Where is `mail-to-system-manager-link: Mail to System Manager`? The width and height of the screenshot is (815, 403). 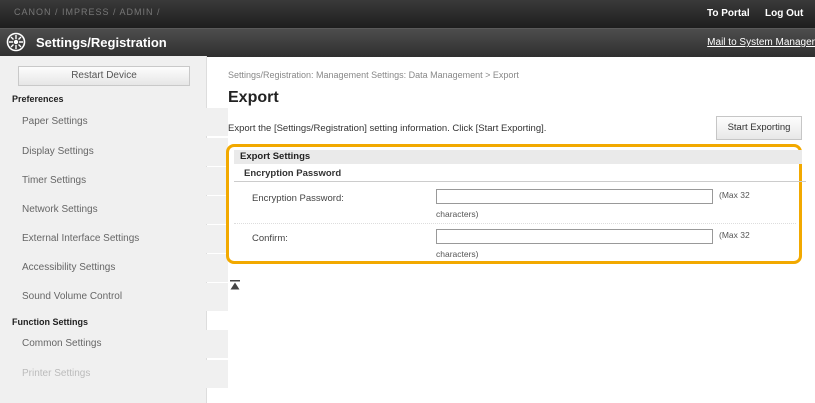
mail-to-system-manager-link: Mail to System Manager is located at coordinates (761, 42).